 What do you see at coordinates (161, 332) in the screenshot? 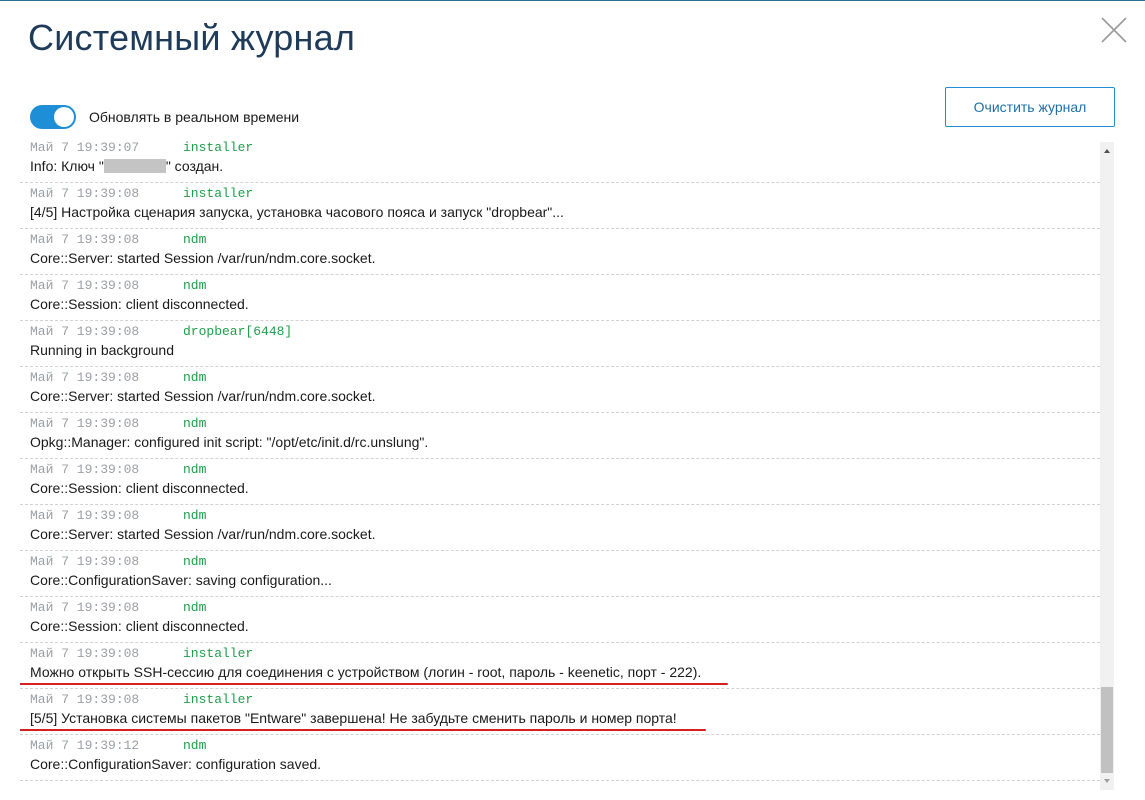
I see `log-entry-meta: Май 7 19:39:08 dropbear[6448]` at bounding box center [161, 332].